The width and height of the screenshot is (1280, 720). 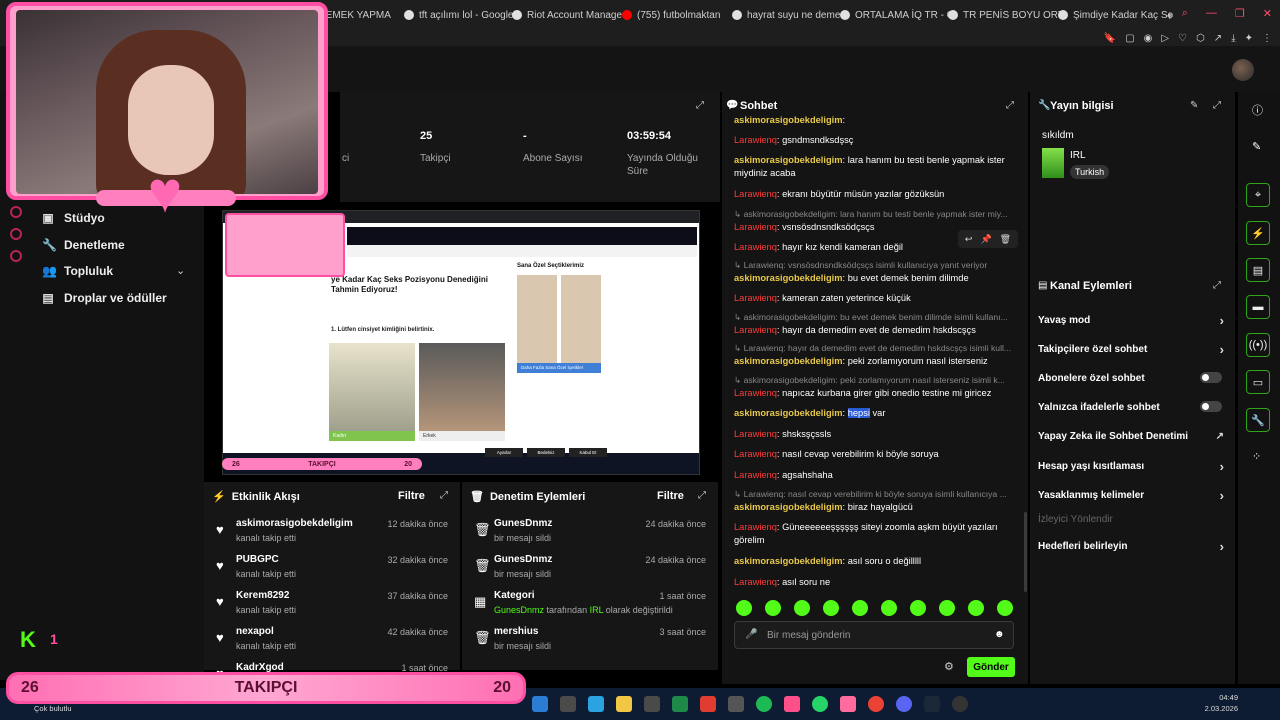 I want to click on preview-btn-free: Bedelsiz, so click(x=546, y=452).